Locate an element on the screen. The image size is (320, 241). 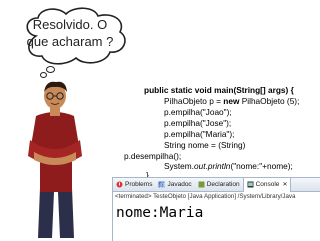
tab-problems: Problems is located at coordinates (134, 184).